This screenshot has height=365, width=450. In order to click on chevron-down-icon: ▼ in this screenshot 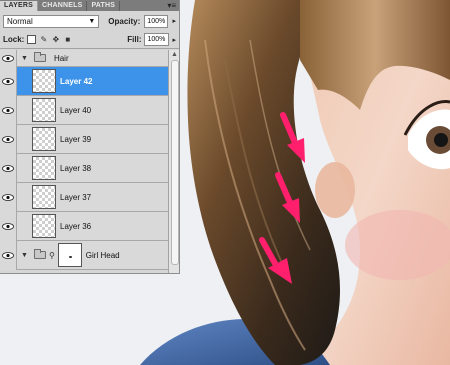, I will do `click(92, 21)`.